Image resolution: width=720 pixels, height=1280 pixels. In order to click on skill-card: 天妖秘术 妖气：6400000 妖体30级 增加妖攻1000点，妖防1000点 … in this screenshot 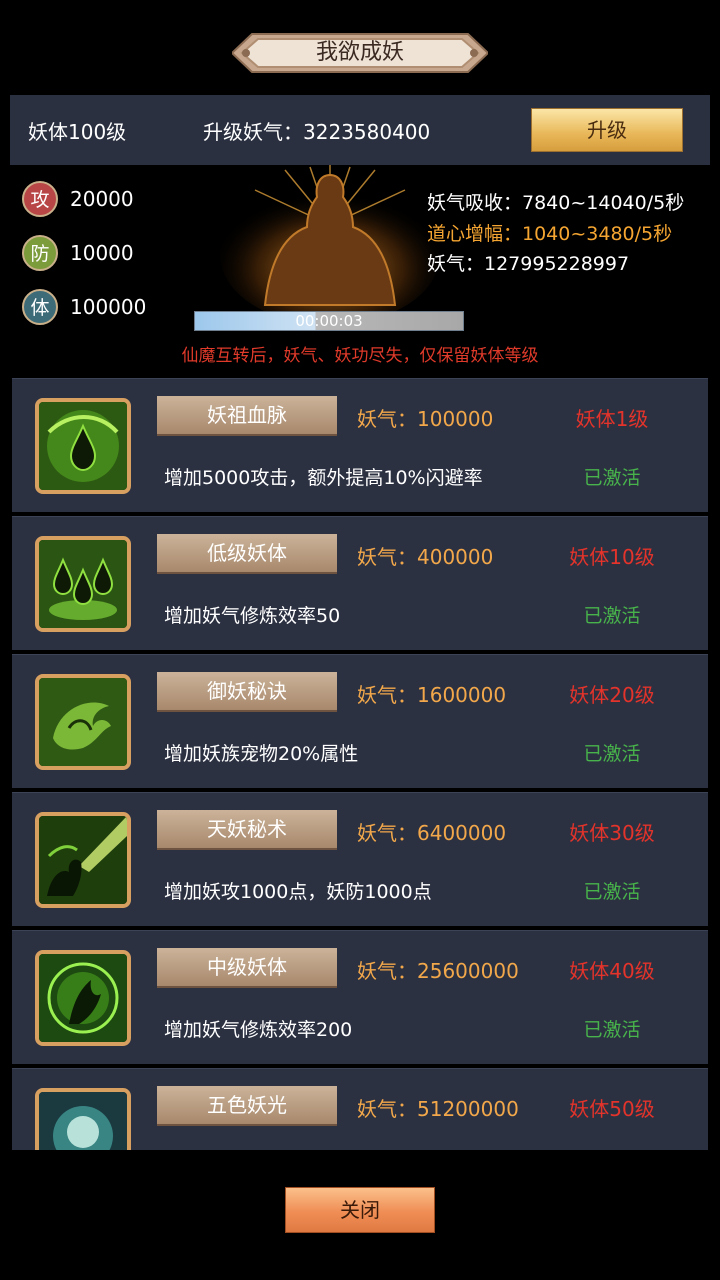, I will do `click(360, 859)`.